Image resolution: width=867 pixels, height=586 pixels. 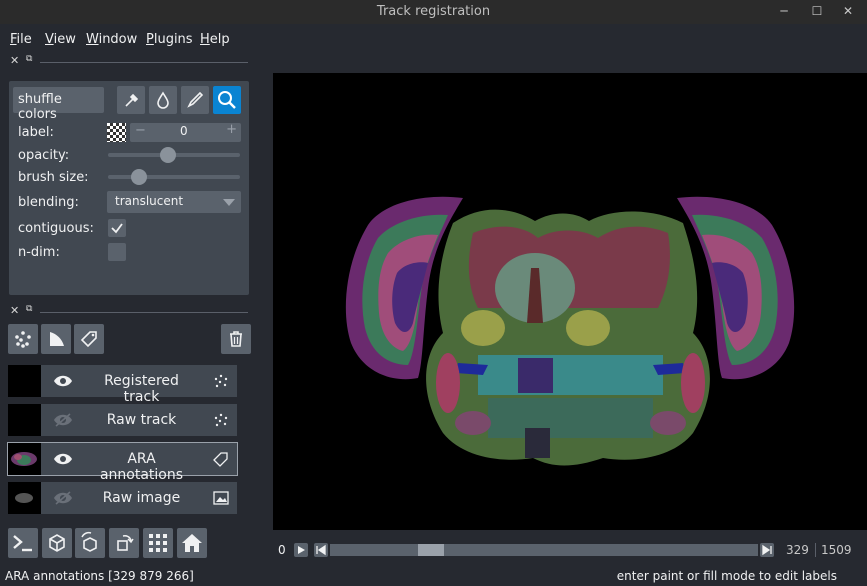 I want to click on grid-icon, so click(x=158, y=543).